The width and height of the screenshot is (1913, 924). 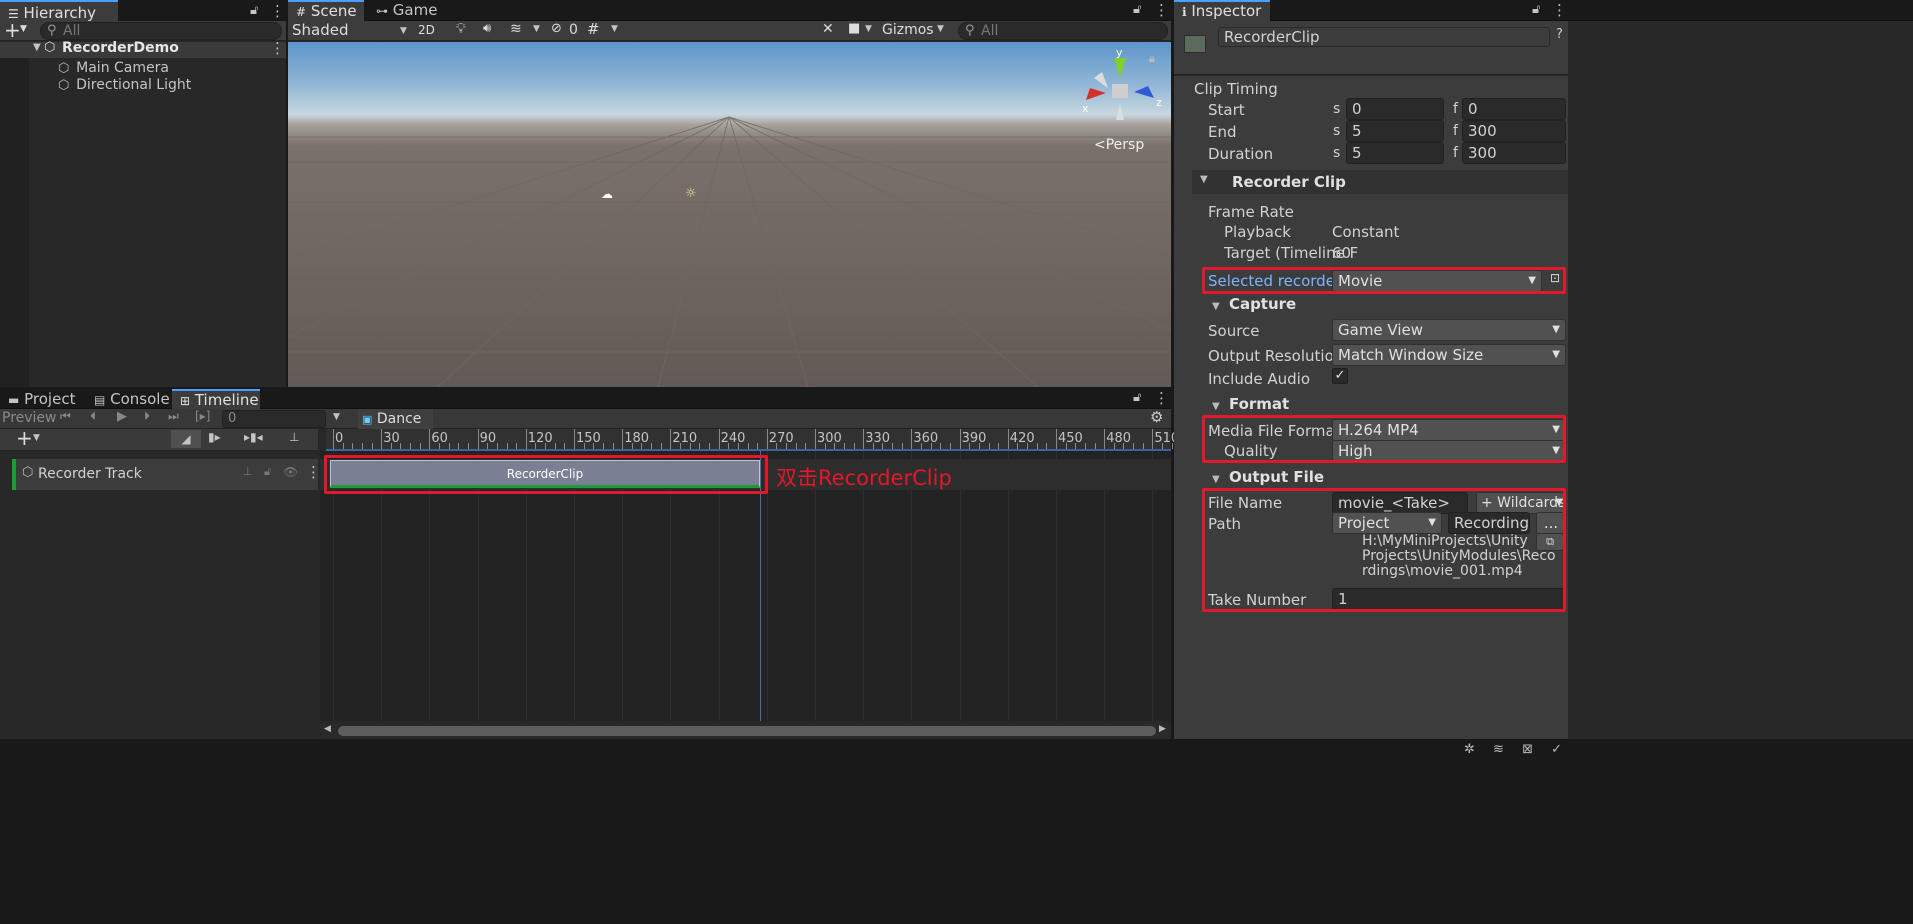 What do you see at coordinates (147, 416) in the screenshot?
I see `next-frame-icon: ⏵` at bounding box center [147, 416].